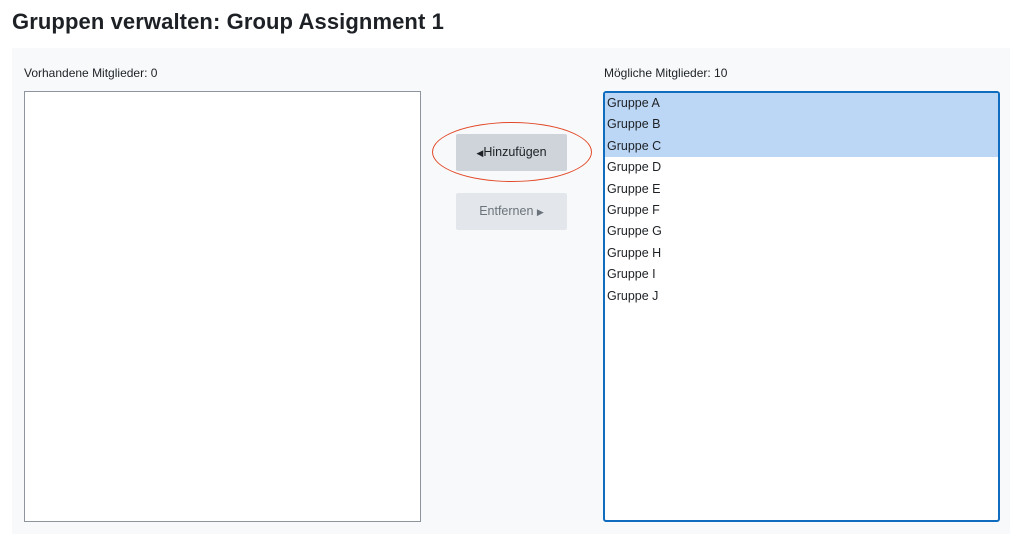 Image resolution: width=1024 pixels, height=544 pixels. Describe the element at coordinates (801, 296) in the screenshot. I see `list-item: Gruppe J` at that location.